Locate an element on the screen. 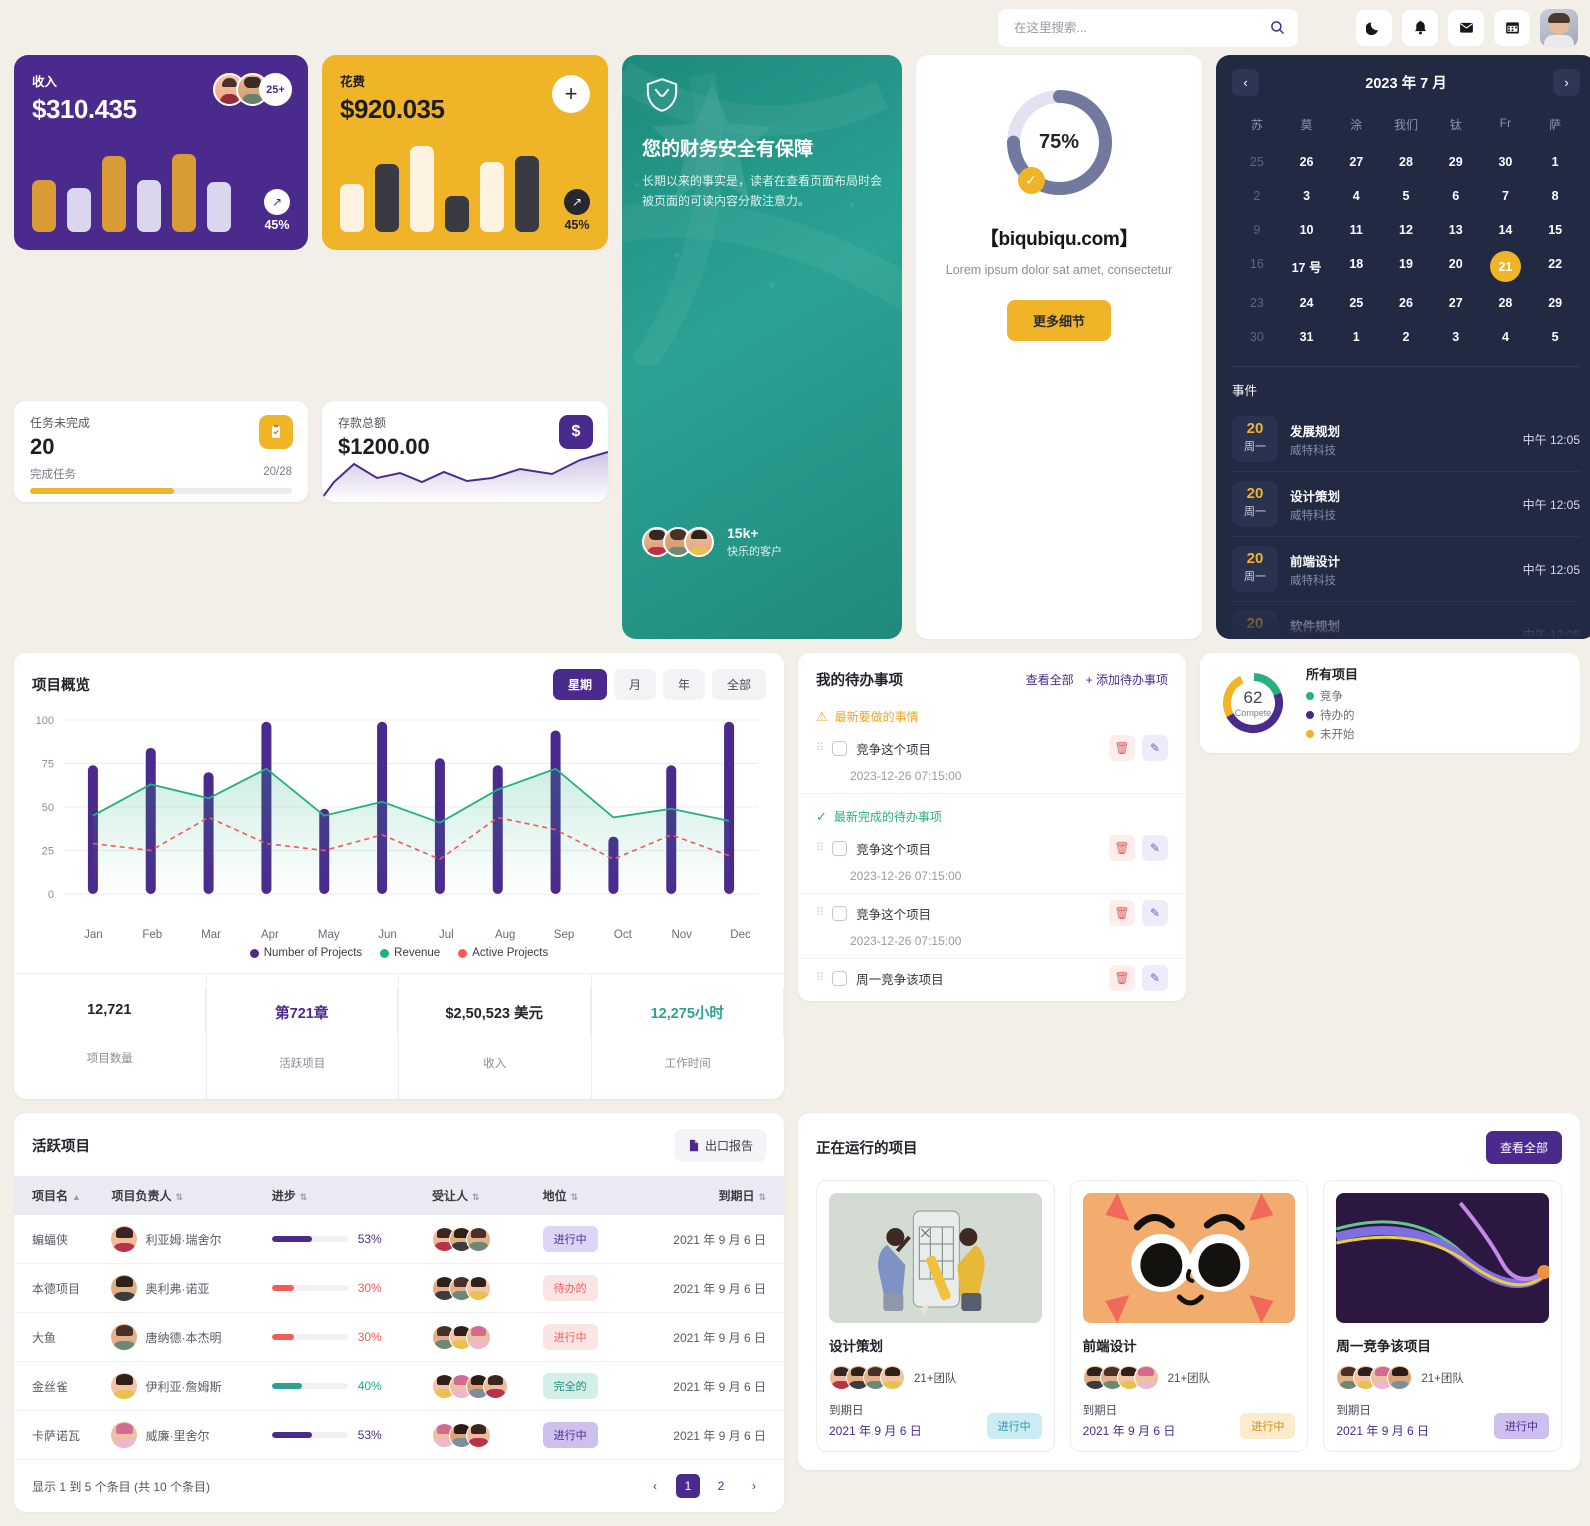 This screenshot has height=1526, width=1590. moon-icon is located at coordinates (1374, 27).